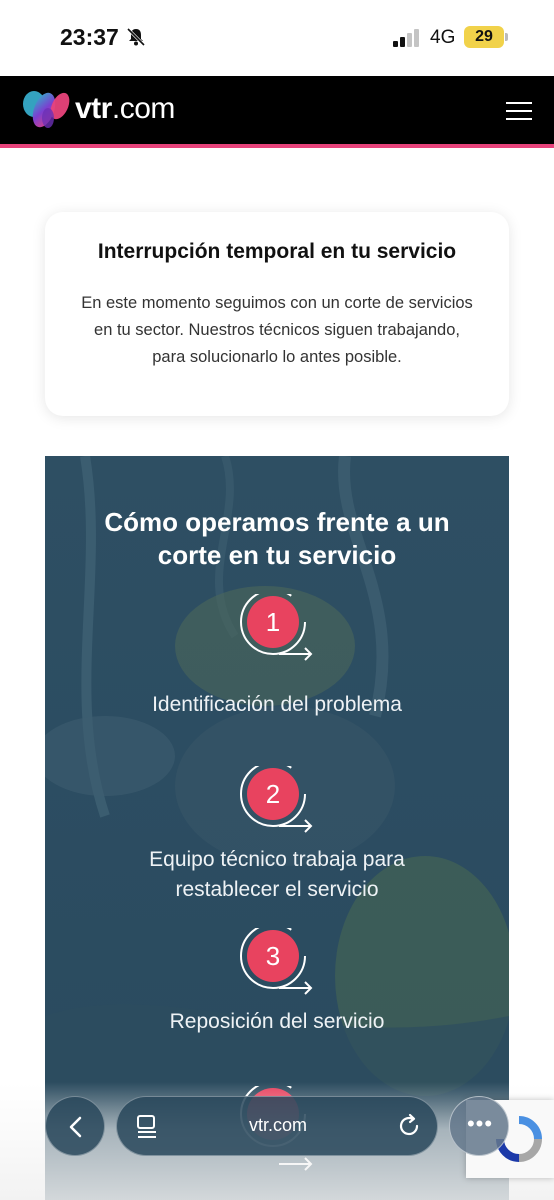 This screenshot has height=1200, width=554. I want to click on more-options-button: •••, so click(479, 1126).